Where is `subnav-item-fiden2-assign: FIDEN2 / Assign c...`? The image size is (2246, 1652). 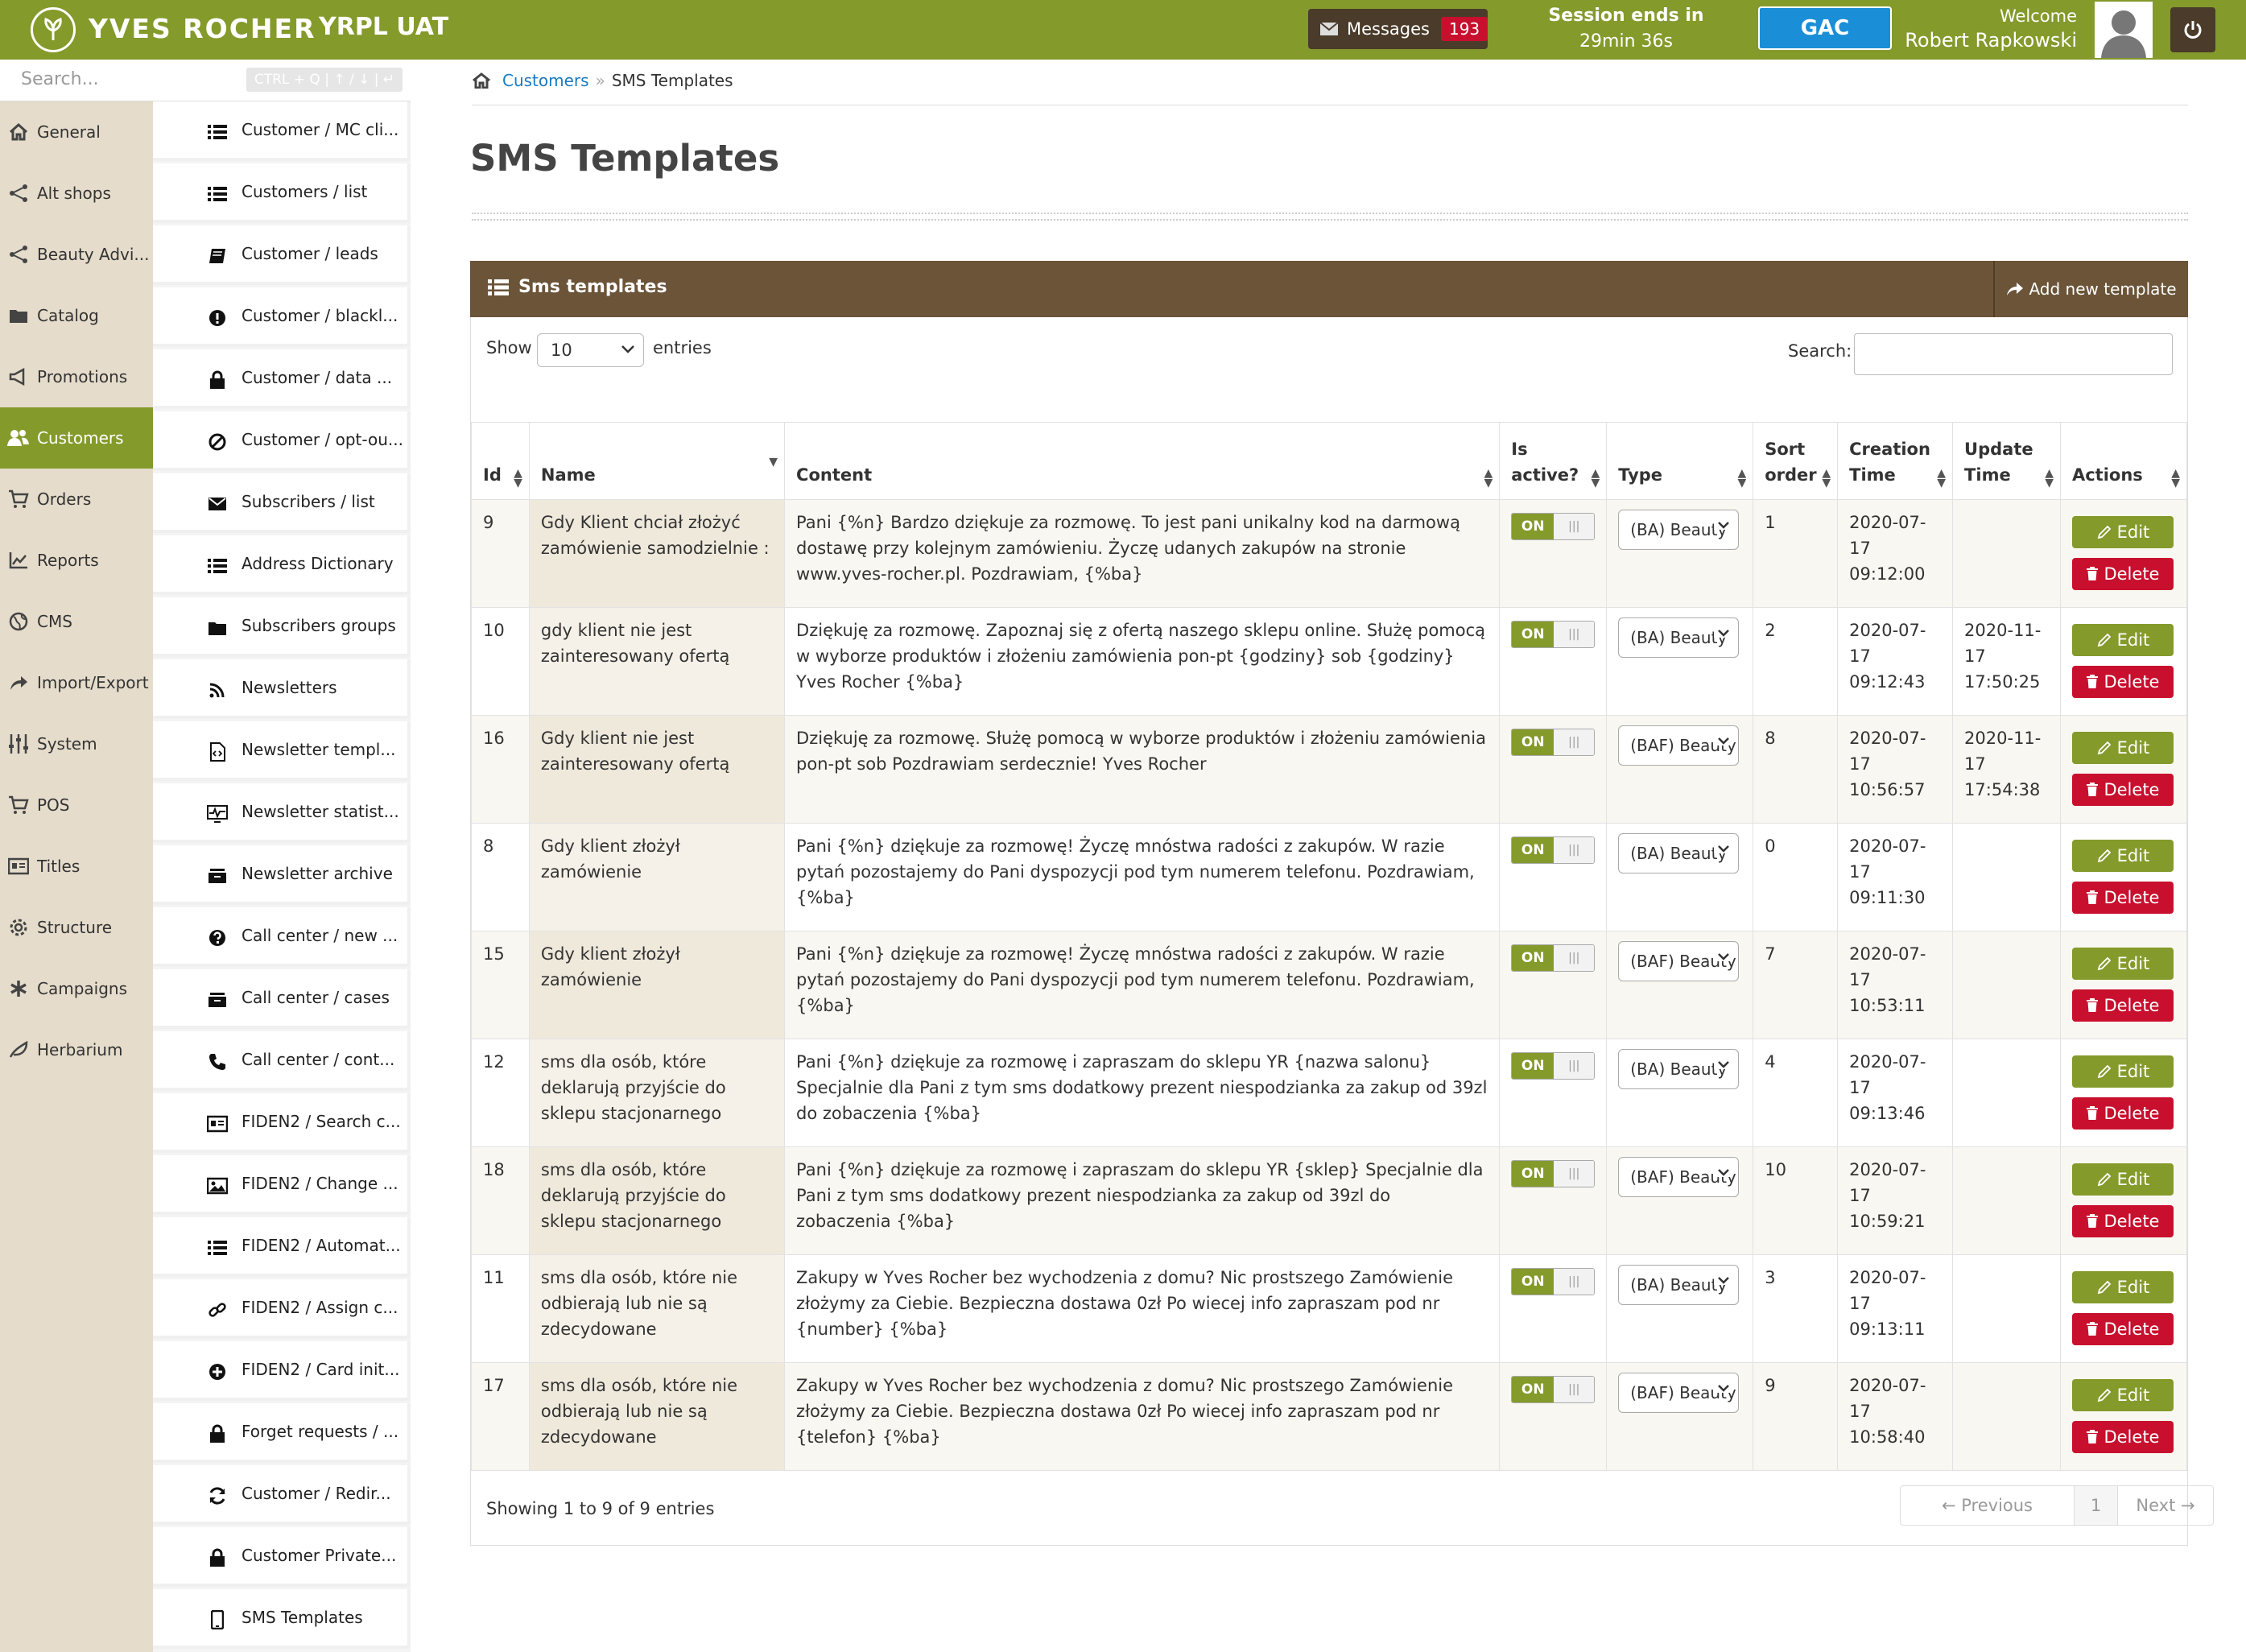 subnav-item-fiden2-assign: FIDEN2 / Assign c... is located at coordinates (282, 1309).